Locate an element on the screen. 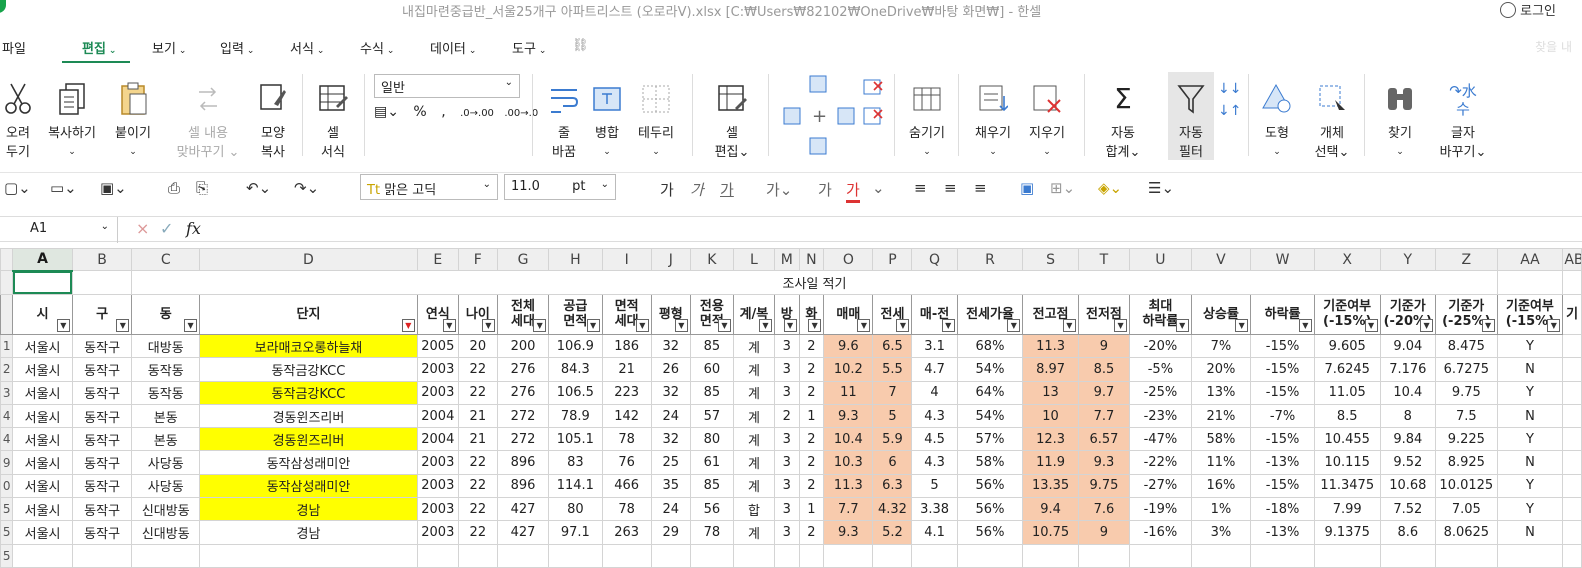 The width and height of the screenshot is (1582, 568). cell: 5 is located at coordinates (934, 486).